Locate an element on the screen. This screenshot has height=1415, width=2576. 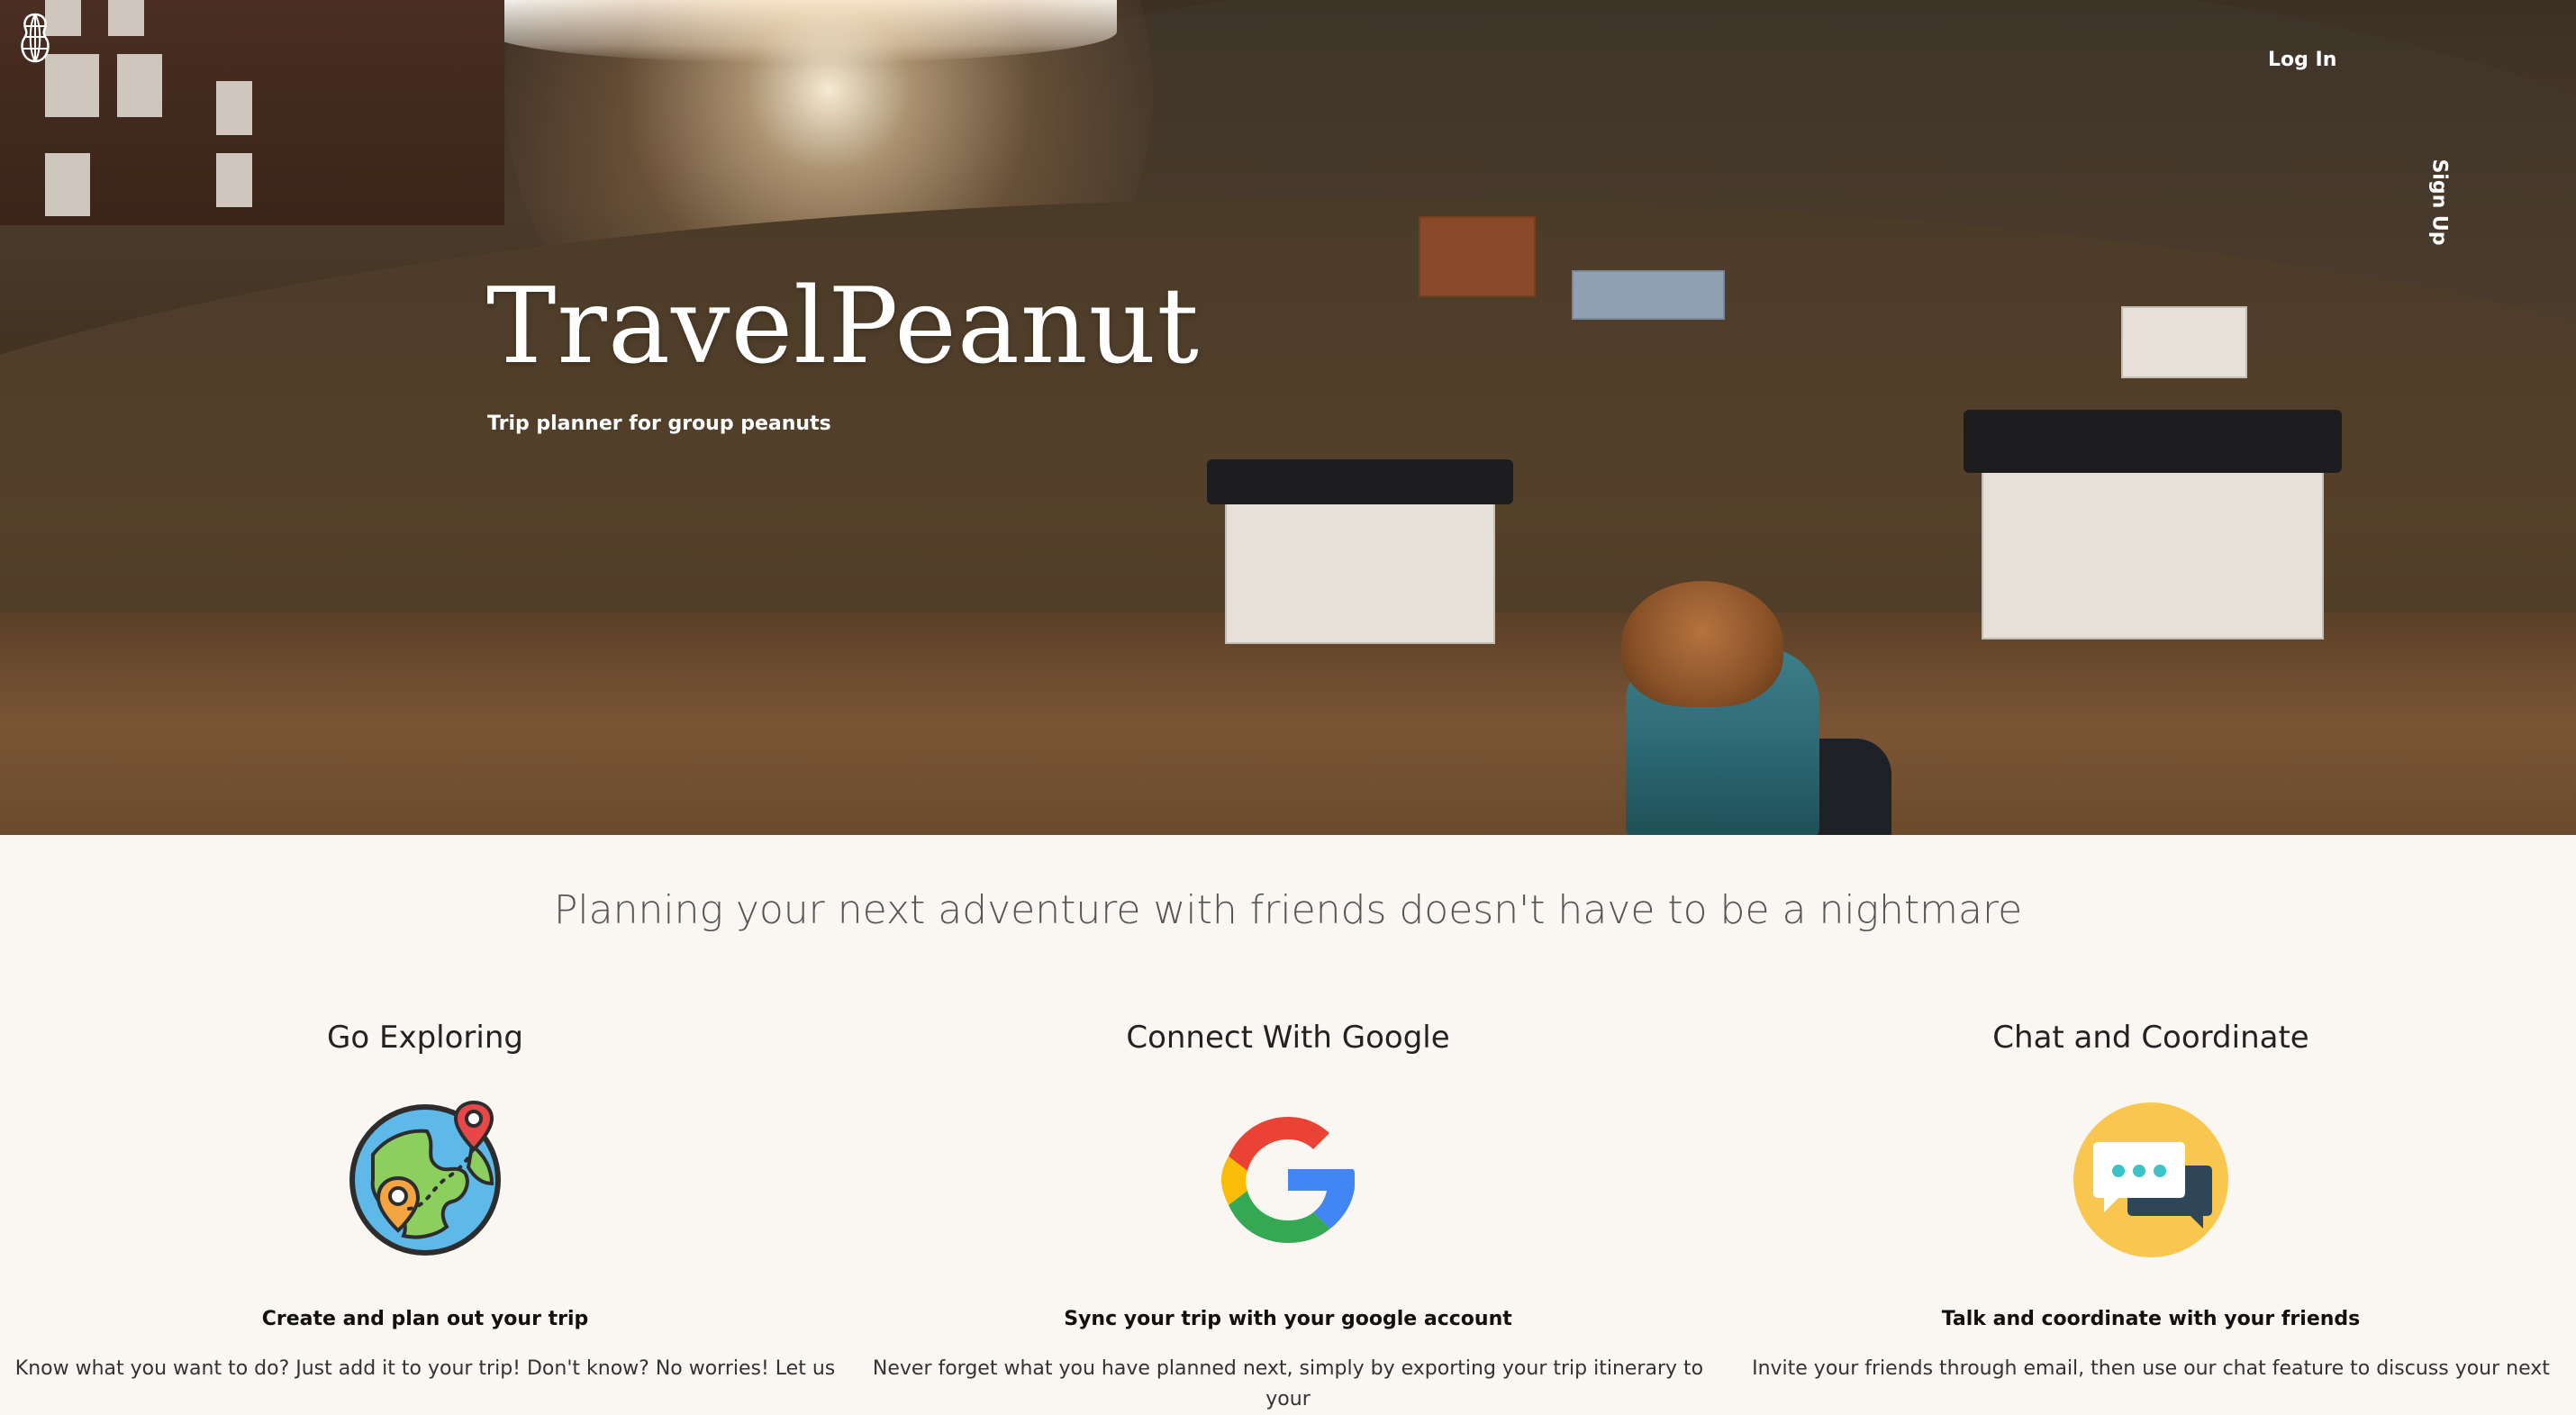
hero-house-red is located at coordinates (1477, 257).